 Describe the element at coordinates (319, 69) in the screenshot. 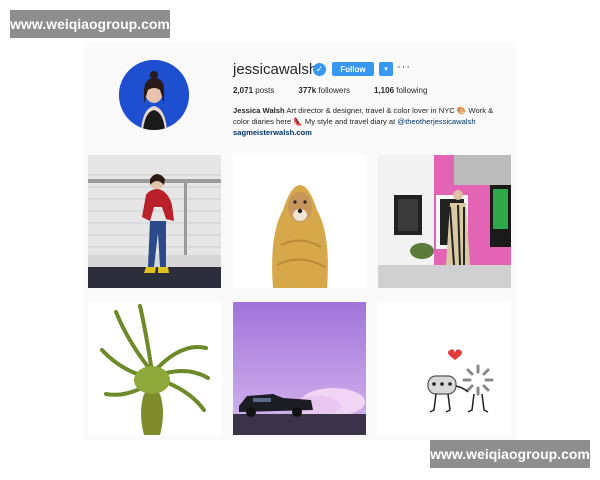

I see `verified-badge-icon: ✓` at that location.